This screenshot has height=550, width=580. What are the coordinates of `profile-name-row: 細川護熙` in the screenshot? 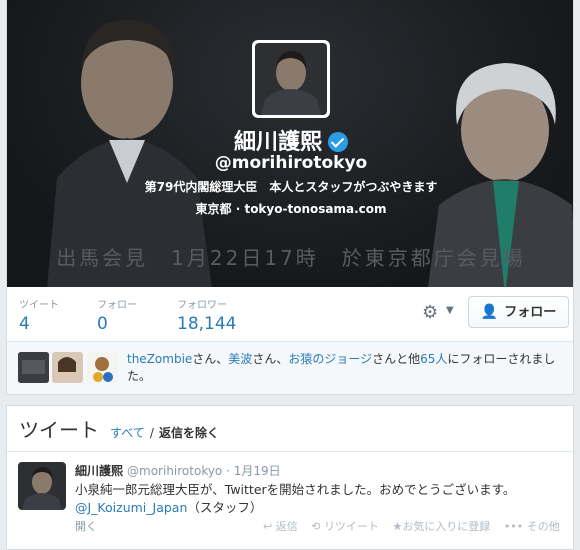 It's located at (290, 140).